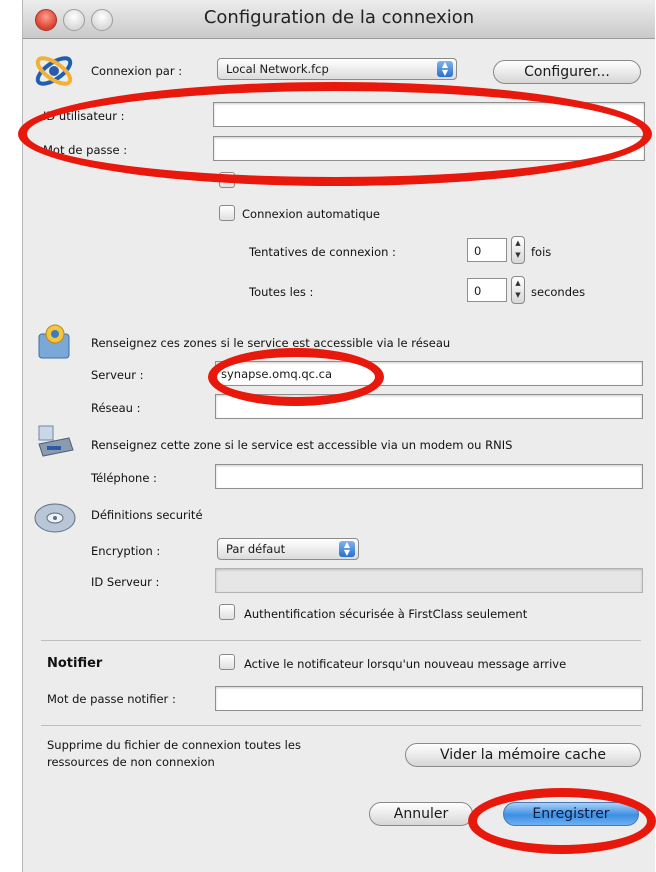 The height and width of the screenshot is (872, 656). I want to click on clear-cache-button: Vider la mémoire cache, so click(523, 755).